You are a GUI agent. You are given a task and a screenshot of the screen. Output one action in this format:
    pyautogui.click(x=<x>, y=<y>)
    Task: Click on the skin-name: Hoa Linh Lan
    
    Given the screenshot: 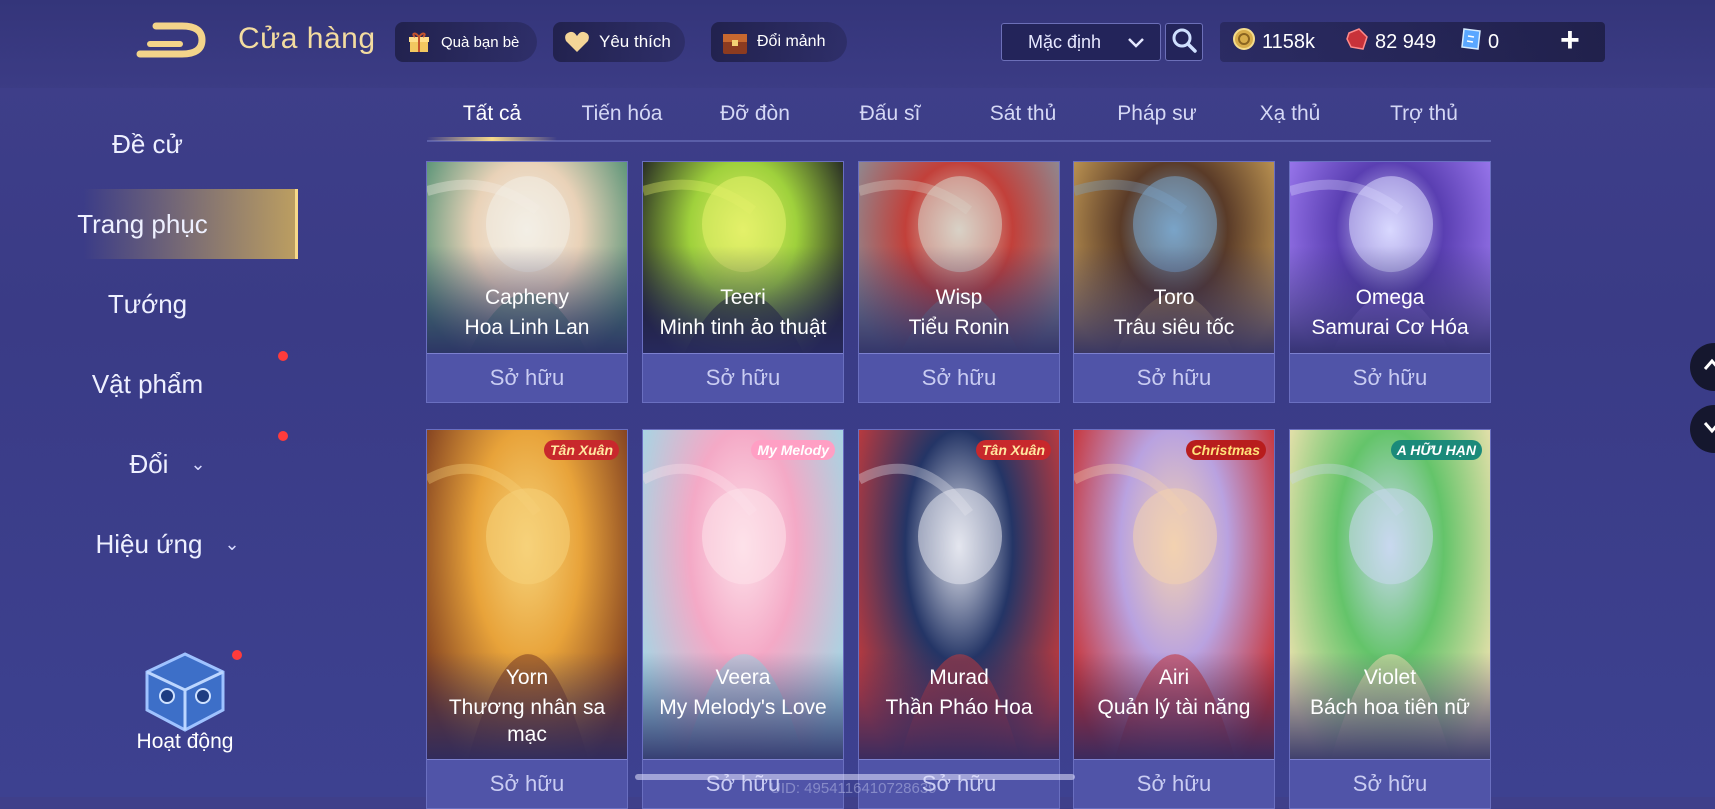 What is the action you would take?
    pyautogui.click(x=527, y=327)
    